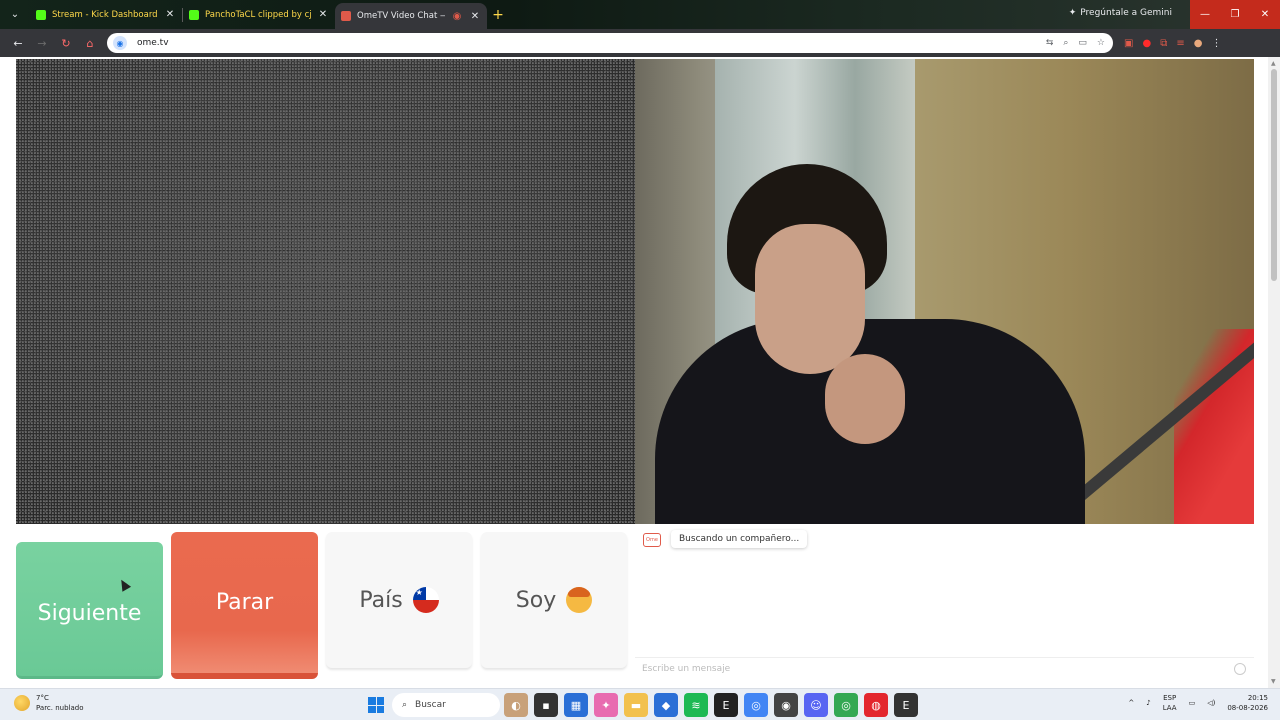 The image size is (1280, 720). What do you see at coordinates (711, 705) in the screenshot?
I see `taskbar-apps: ◐ ▪ ▦ ✦ ▬ ◆ ≋ E ◎ ◉ ☺ ◎ ◍ E` at bounding box center [711, 705].